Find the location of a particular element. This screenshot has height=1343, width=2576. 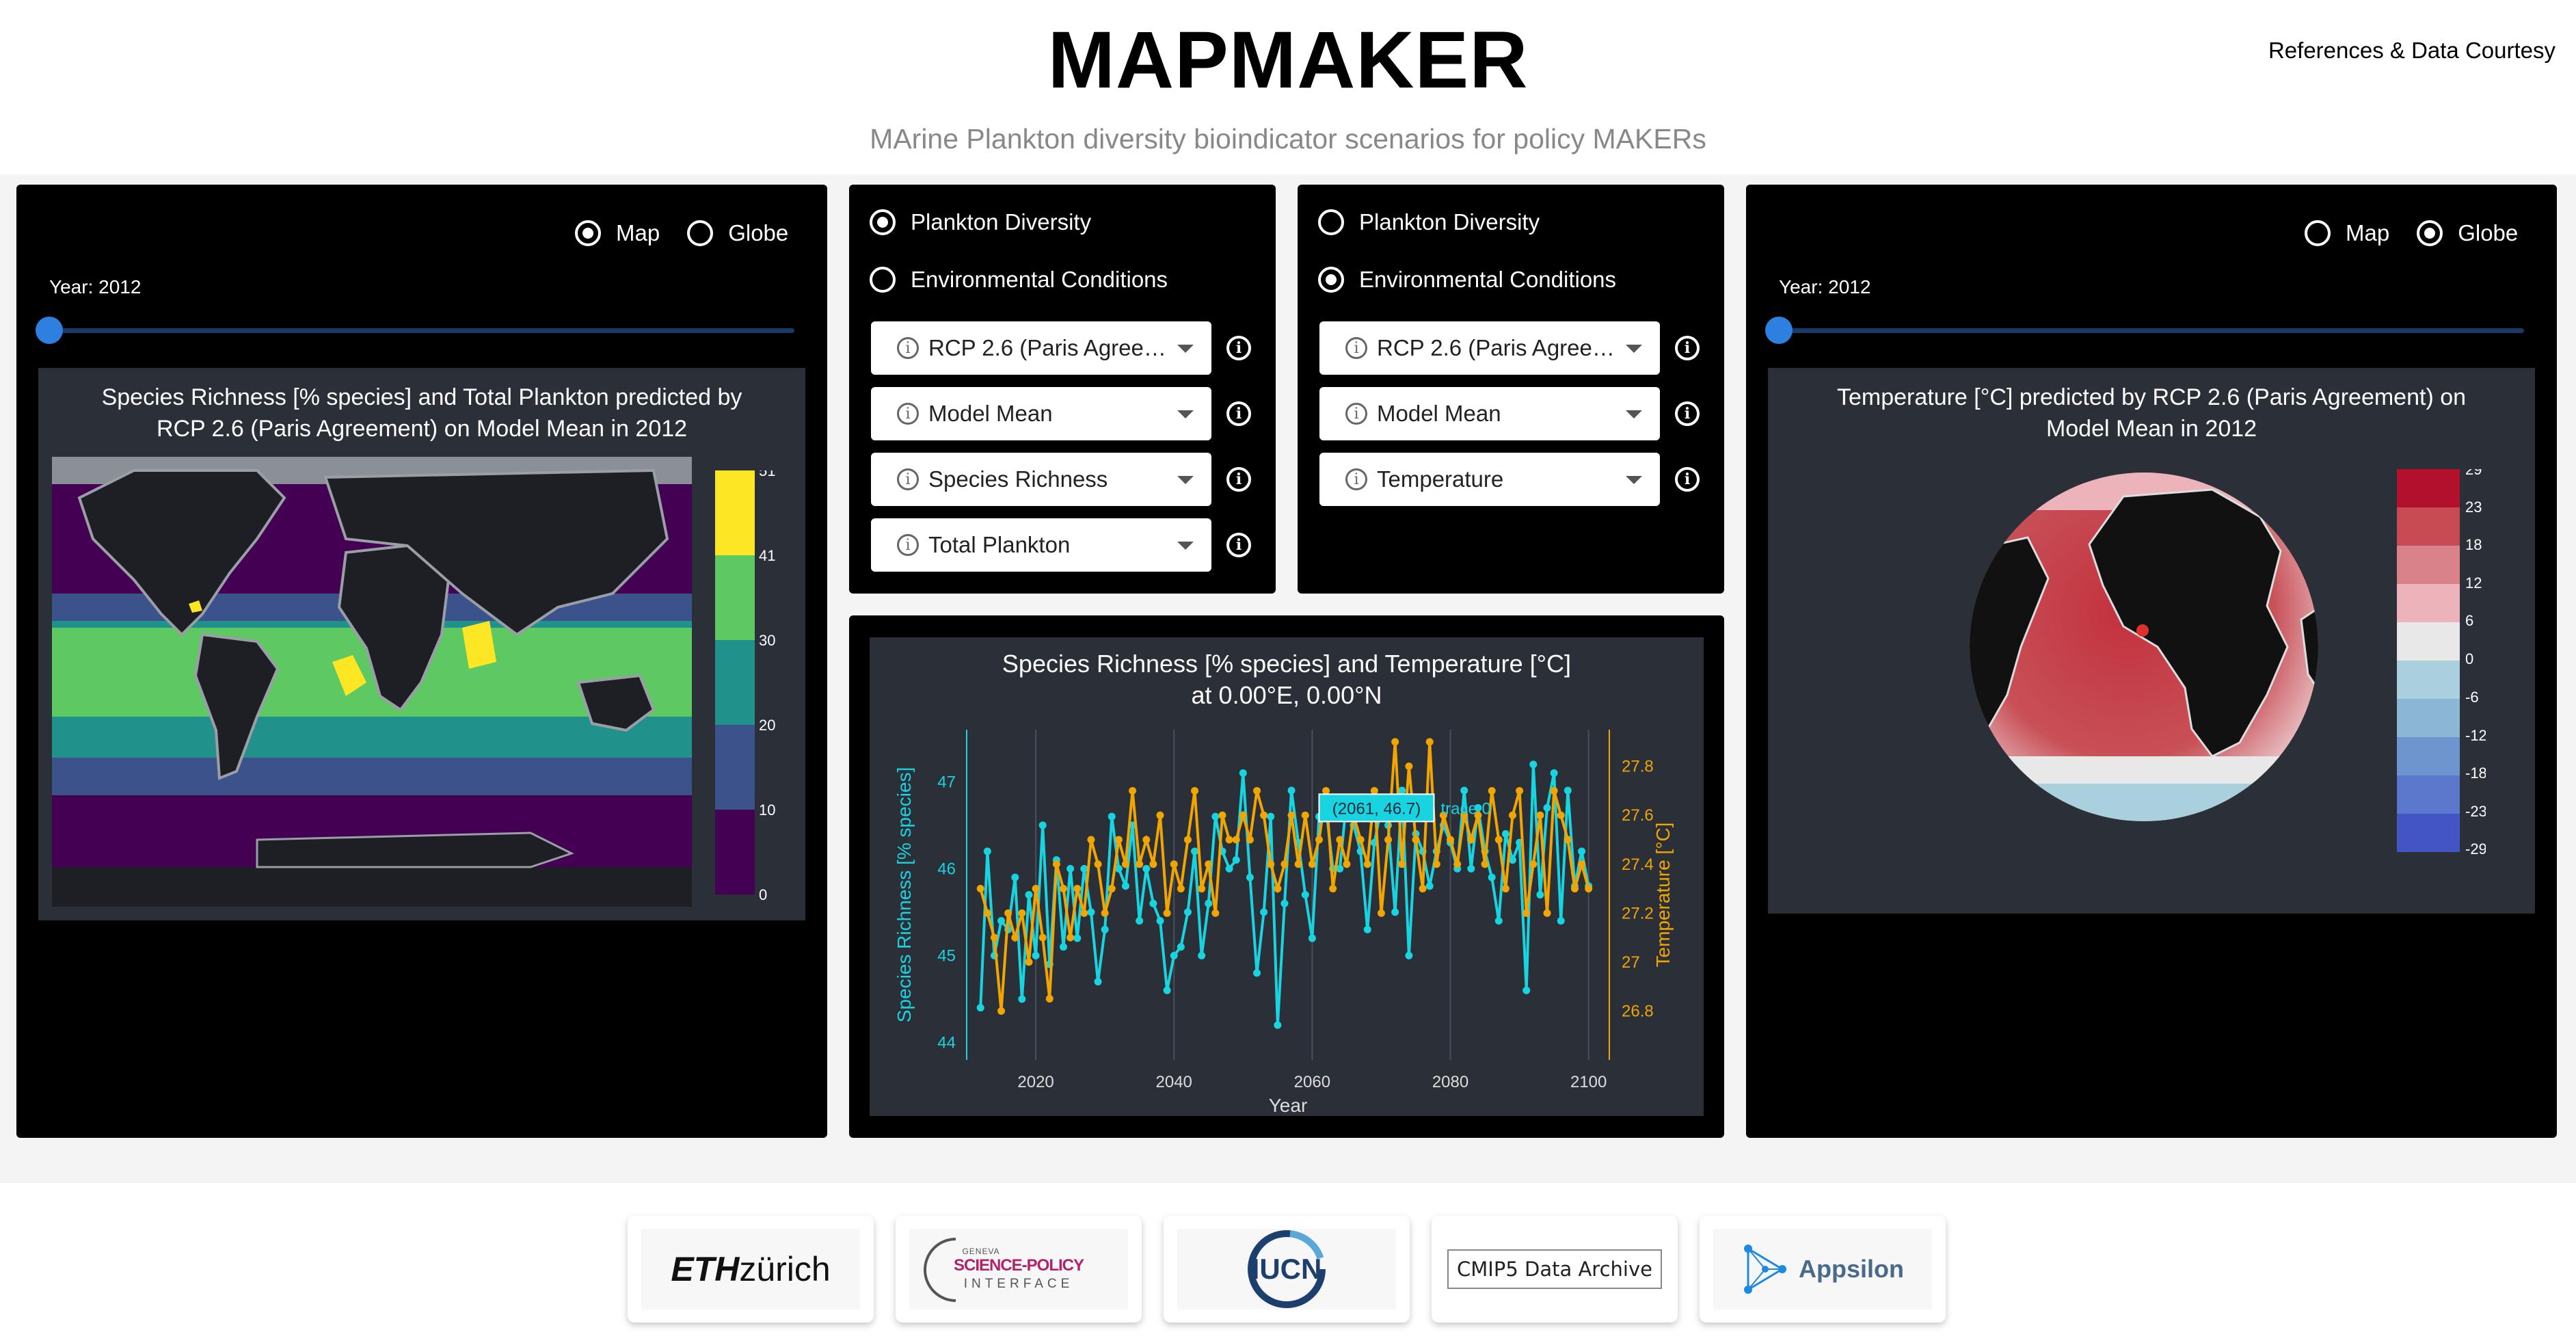

year-label: Year: 2012 is located at coordinates (1825, 286).